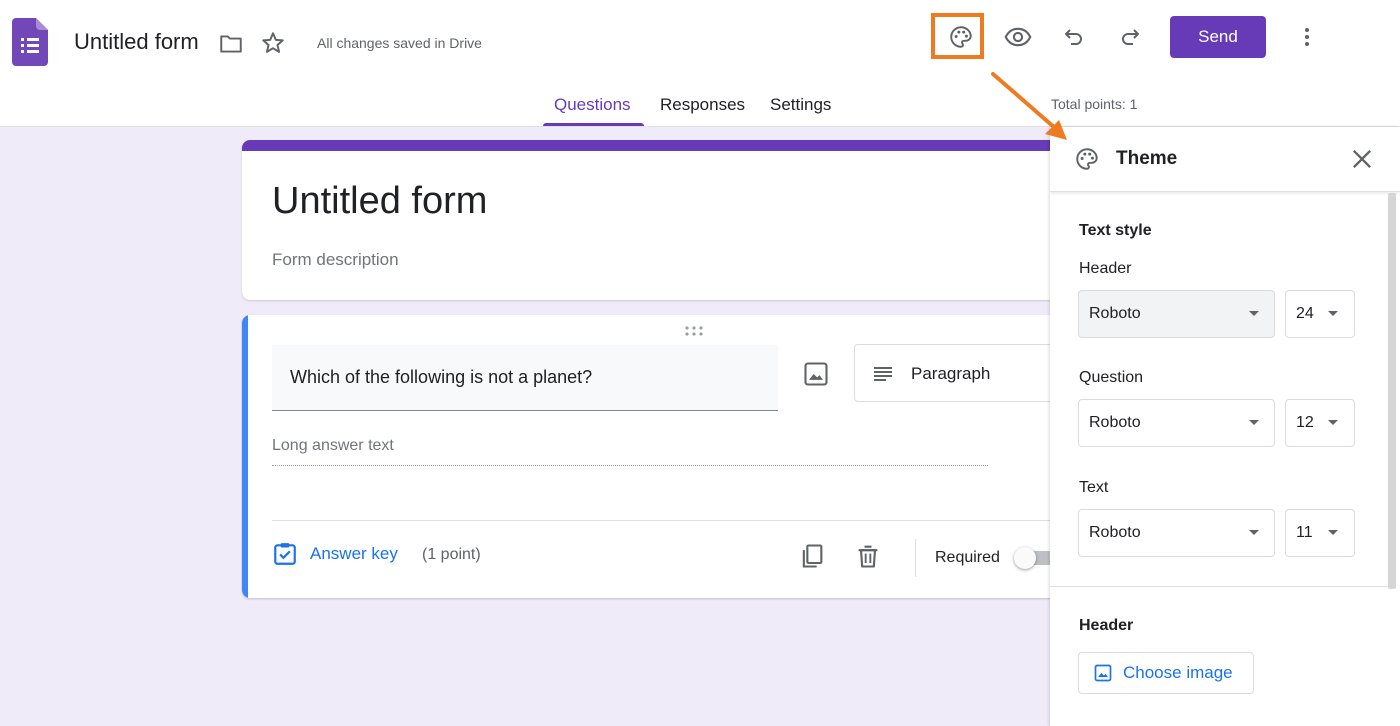  Describe the element at coordinates (812, 556) in the screenshot. I see `duplicate-icon` at that location.